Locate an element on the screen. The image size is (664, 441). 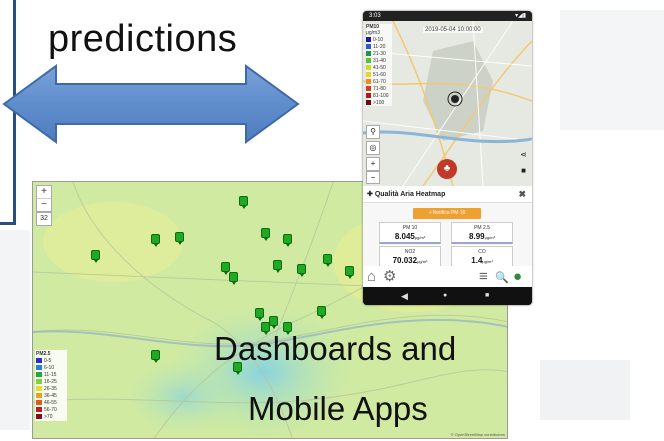
legend-label: >100 is located at coordinates (379, 102).